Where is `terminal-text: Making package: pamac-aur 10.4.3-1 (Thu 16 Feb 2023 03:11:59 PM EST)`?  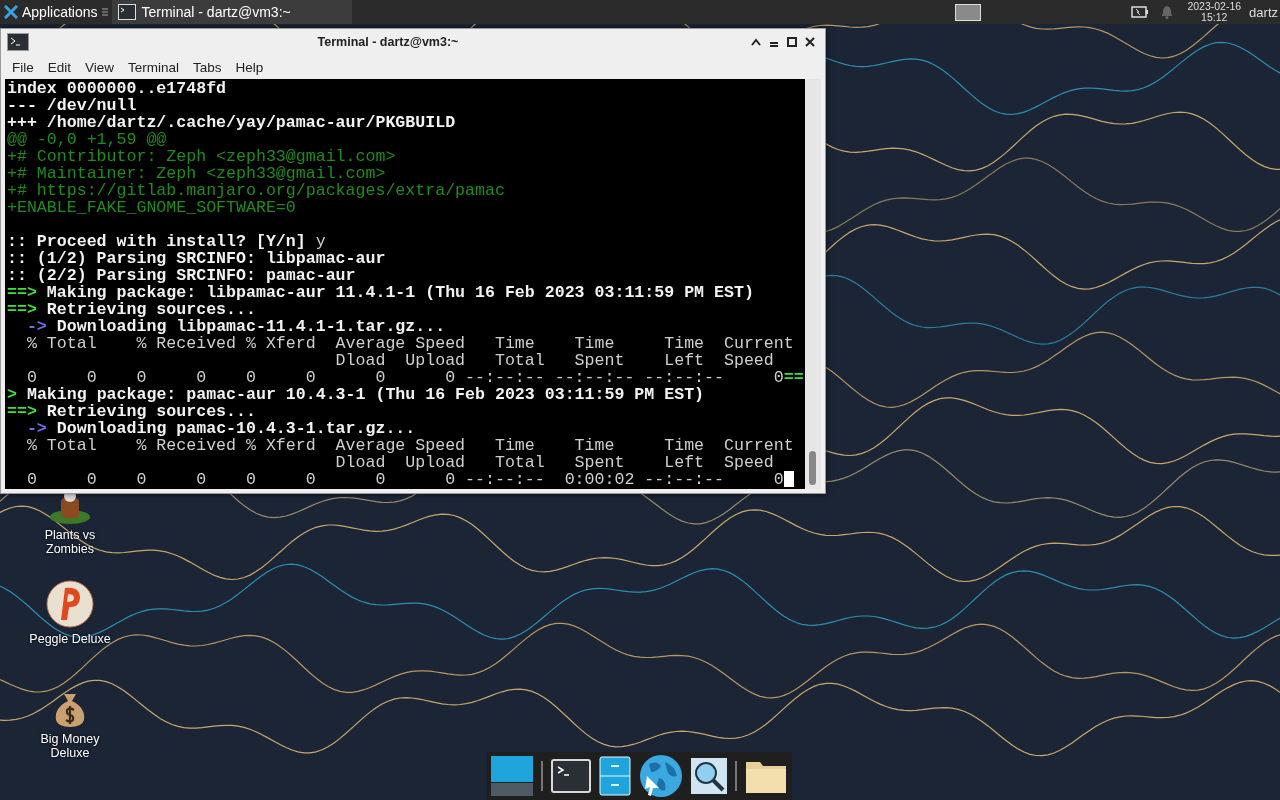
terminal-text: Making package: pamac-aur 10.4.3-1 (Thu 16 Feb 2023 03:11:59 PM EST) is located at coordinates (365, 394).